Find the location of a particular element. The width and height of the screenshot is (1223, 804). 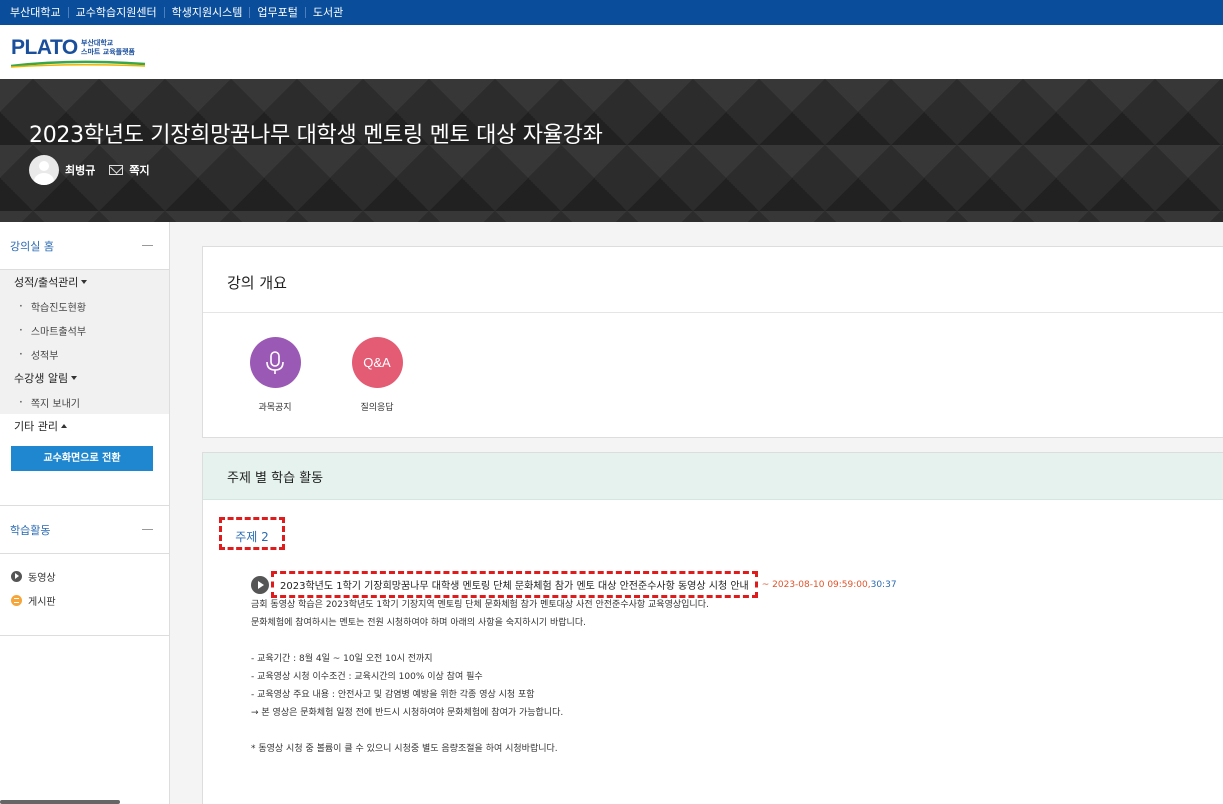

topnav-pnu: 부산대학교 is located at coordinates (39, 12).